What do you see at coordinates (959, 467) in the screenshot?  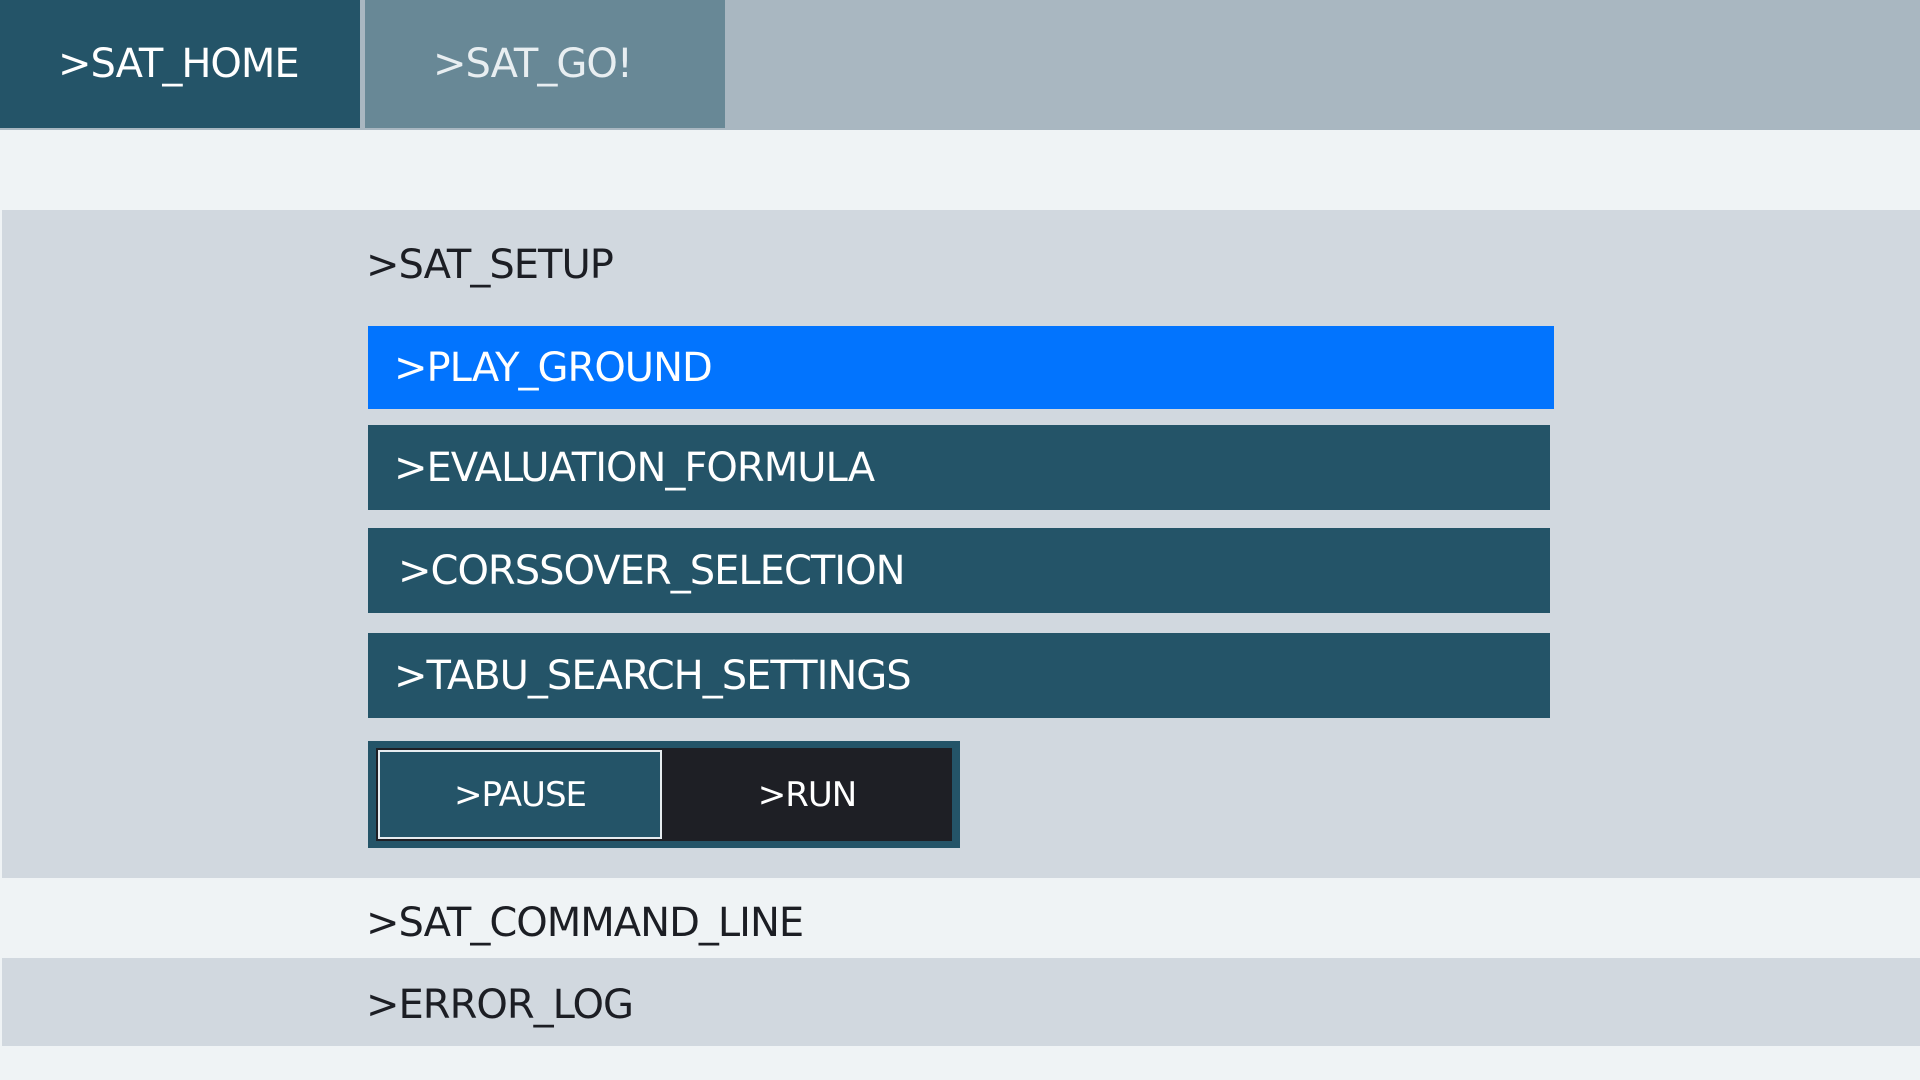 I see `evaluation-formula-button: >EVALUATION_FORMULA` at bounding box center [959, 467].